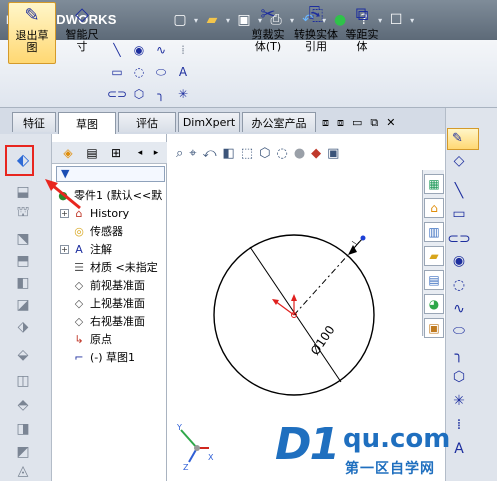 This screenshot has width=497, height=481. Describe the element at coordinates (459, 331) in the screenshot. I see `right-ellipse-icon: ⬭` at that location.